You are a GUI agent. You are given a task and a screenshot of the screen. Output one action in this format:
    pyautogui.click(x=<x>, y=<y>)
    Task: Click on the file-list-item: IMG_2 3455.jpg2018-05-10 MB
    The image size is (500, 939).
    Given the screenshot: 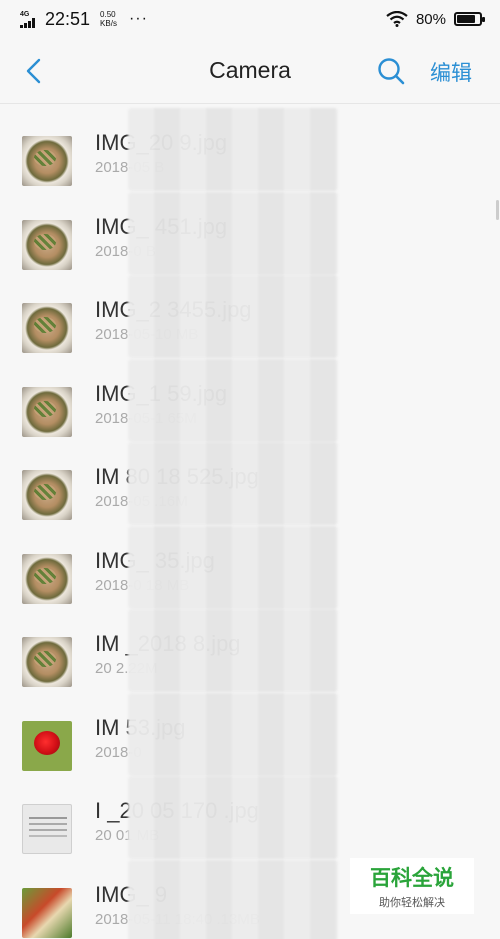 What is the action you would take?
    pyautogui.click(x=250, y=316)
    